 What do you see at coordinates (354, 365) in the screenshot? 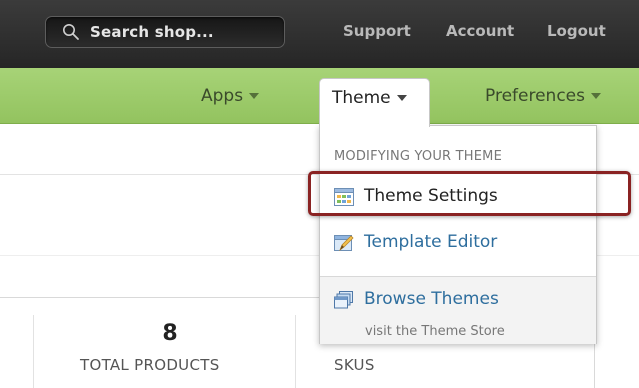
I see `skus-label: SKUS` at bounding box center [354, 365].